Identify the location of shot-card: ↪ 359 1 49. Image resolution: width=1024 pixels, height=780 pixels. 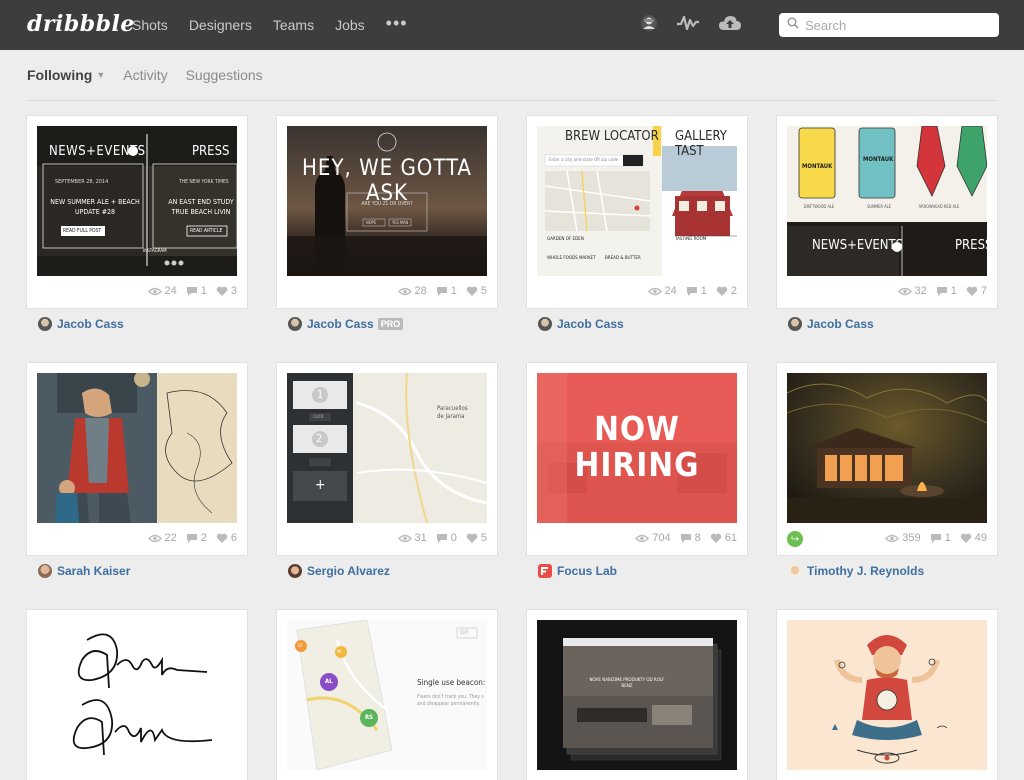
(887, 459).